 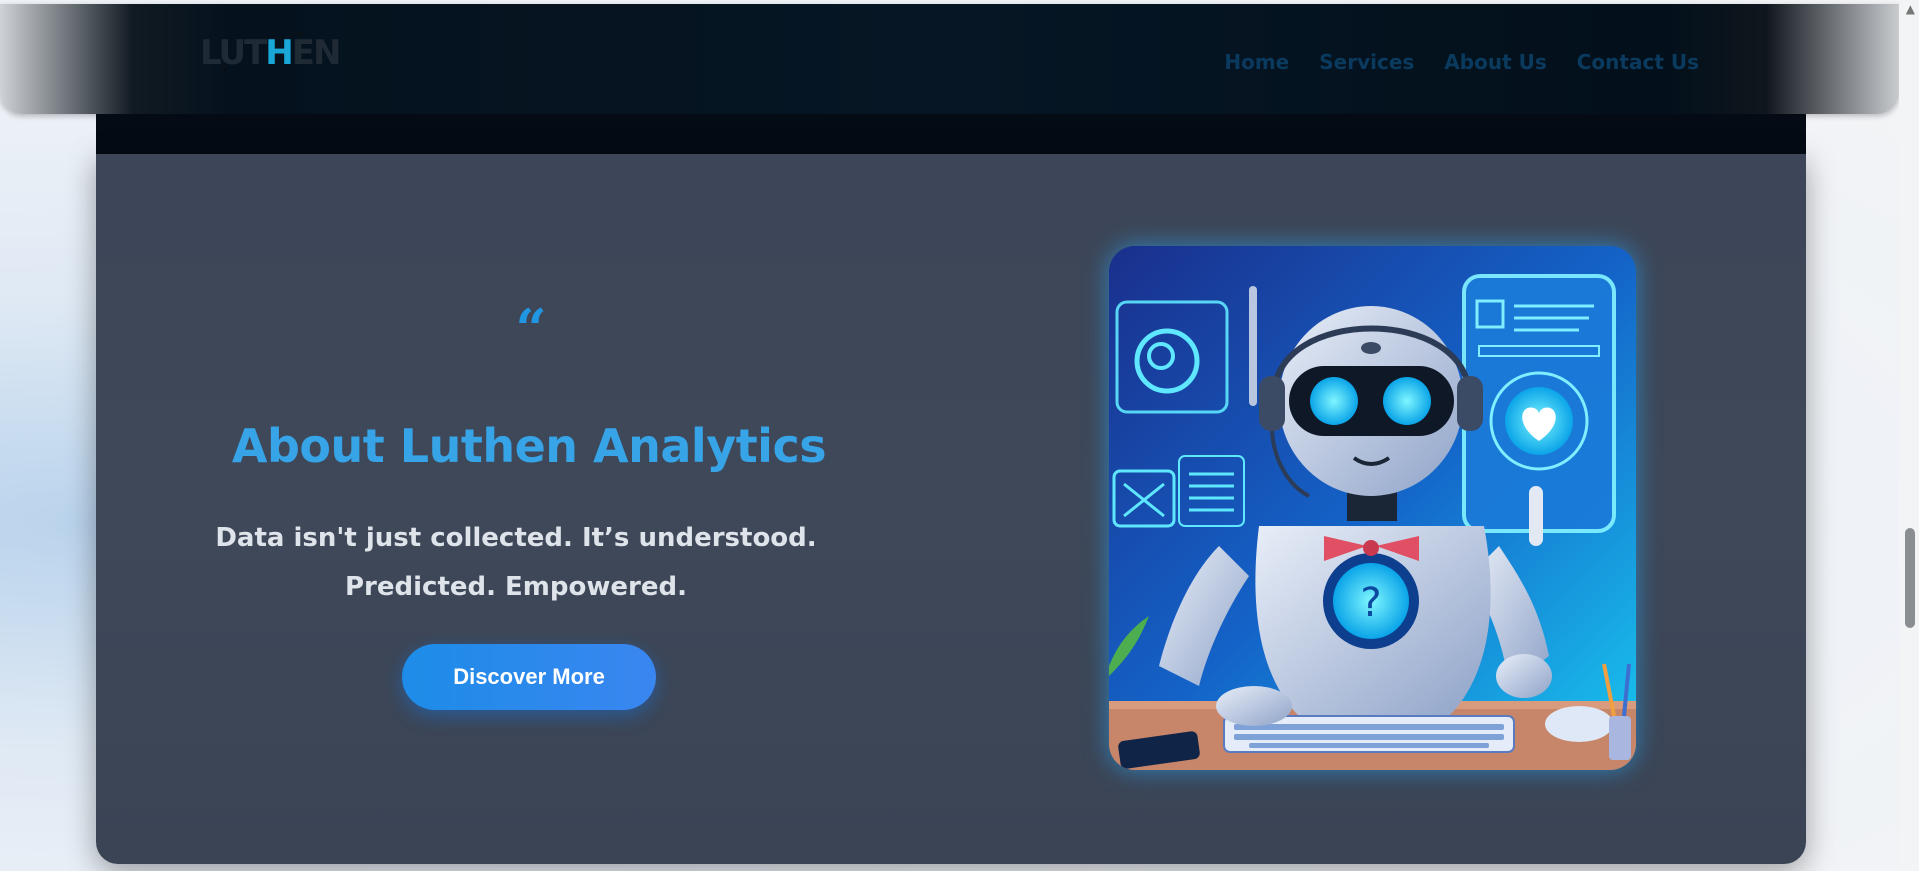 I want to click on nav-home: Home, so click(x=1256, y=62).